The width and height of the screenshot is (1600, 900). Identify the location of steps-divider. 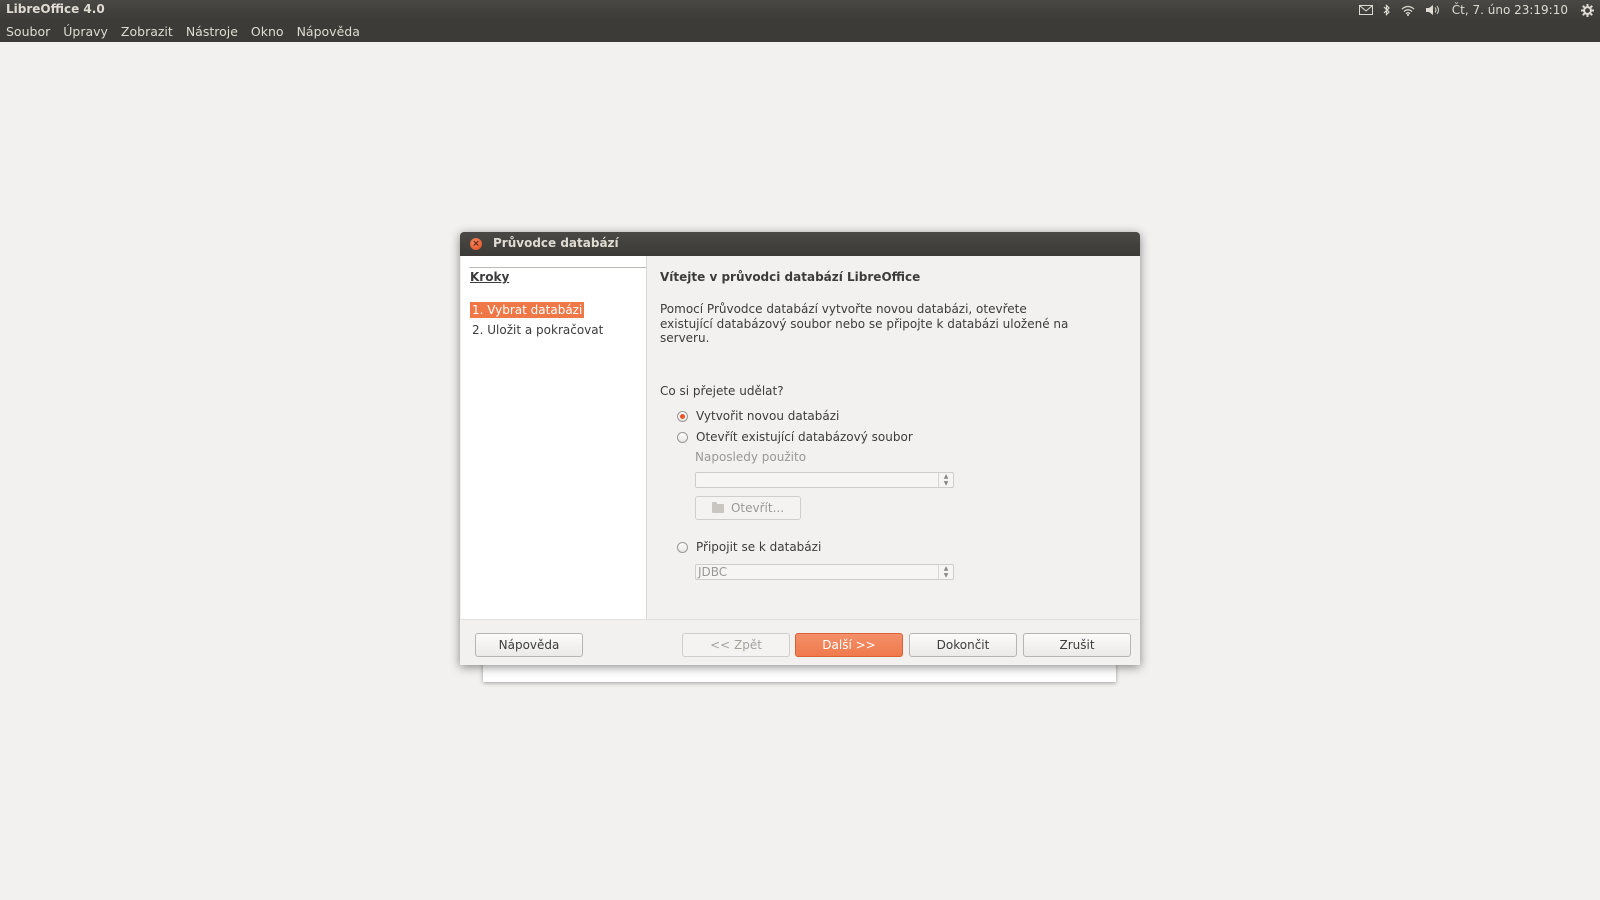
(557, 267).